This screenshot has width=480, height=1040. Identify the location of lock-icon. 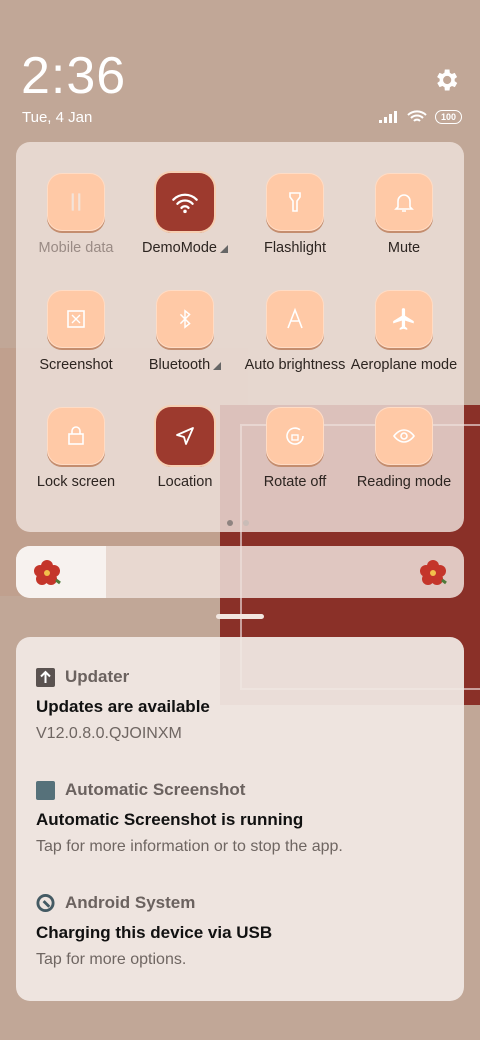
(76, 435).